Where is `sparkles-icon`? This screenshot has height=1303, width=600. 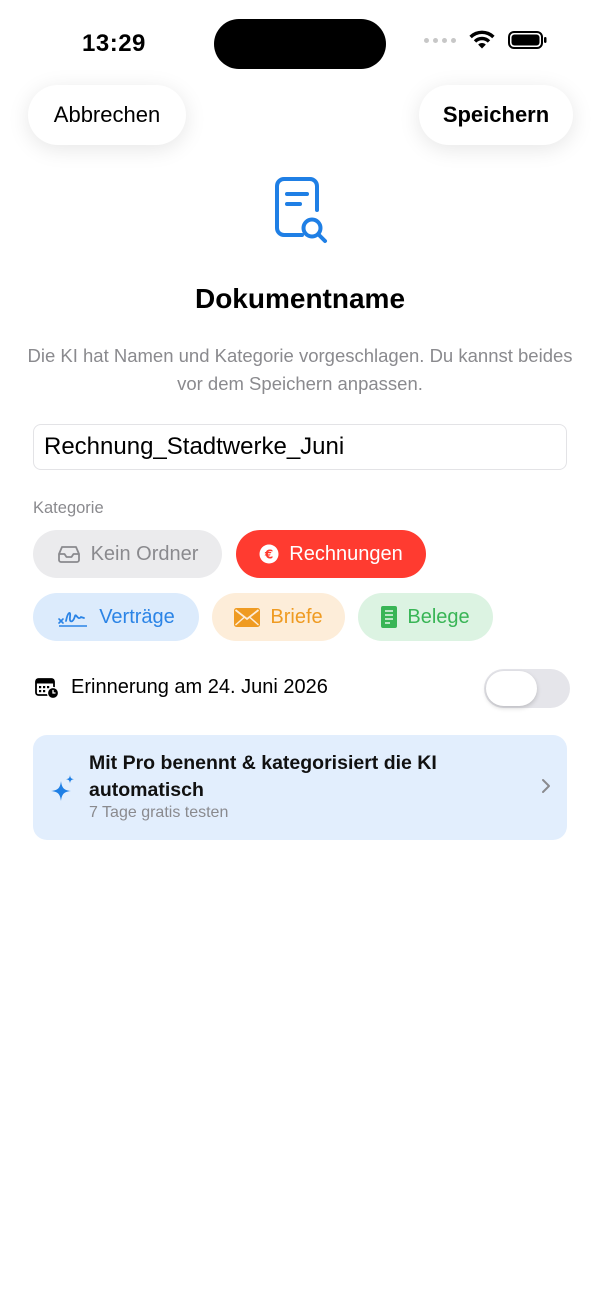 sparkles-icon is located at coordinates (62, 788).